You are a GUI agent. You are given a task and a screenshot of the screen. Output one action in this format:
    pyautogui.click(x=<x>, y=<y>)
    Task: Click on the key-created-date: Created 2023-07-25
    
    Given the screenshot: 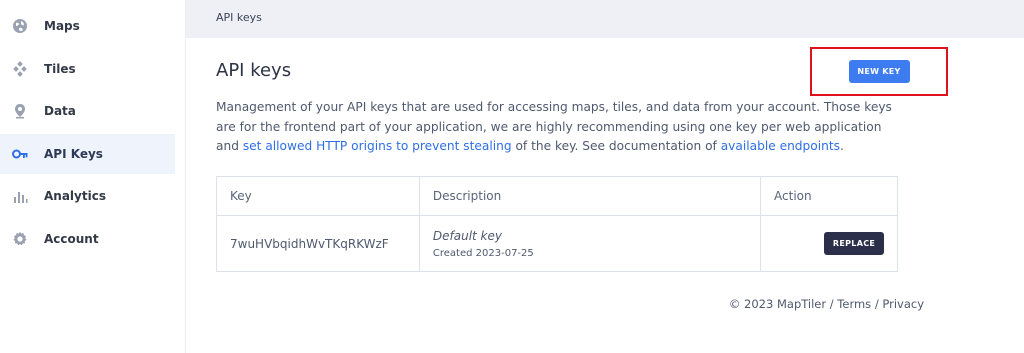 What is the action you would take?
    pyautogui.click(x=483, y=253)
    